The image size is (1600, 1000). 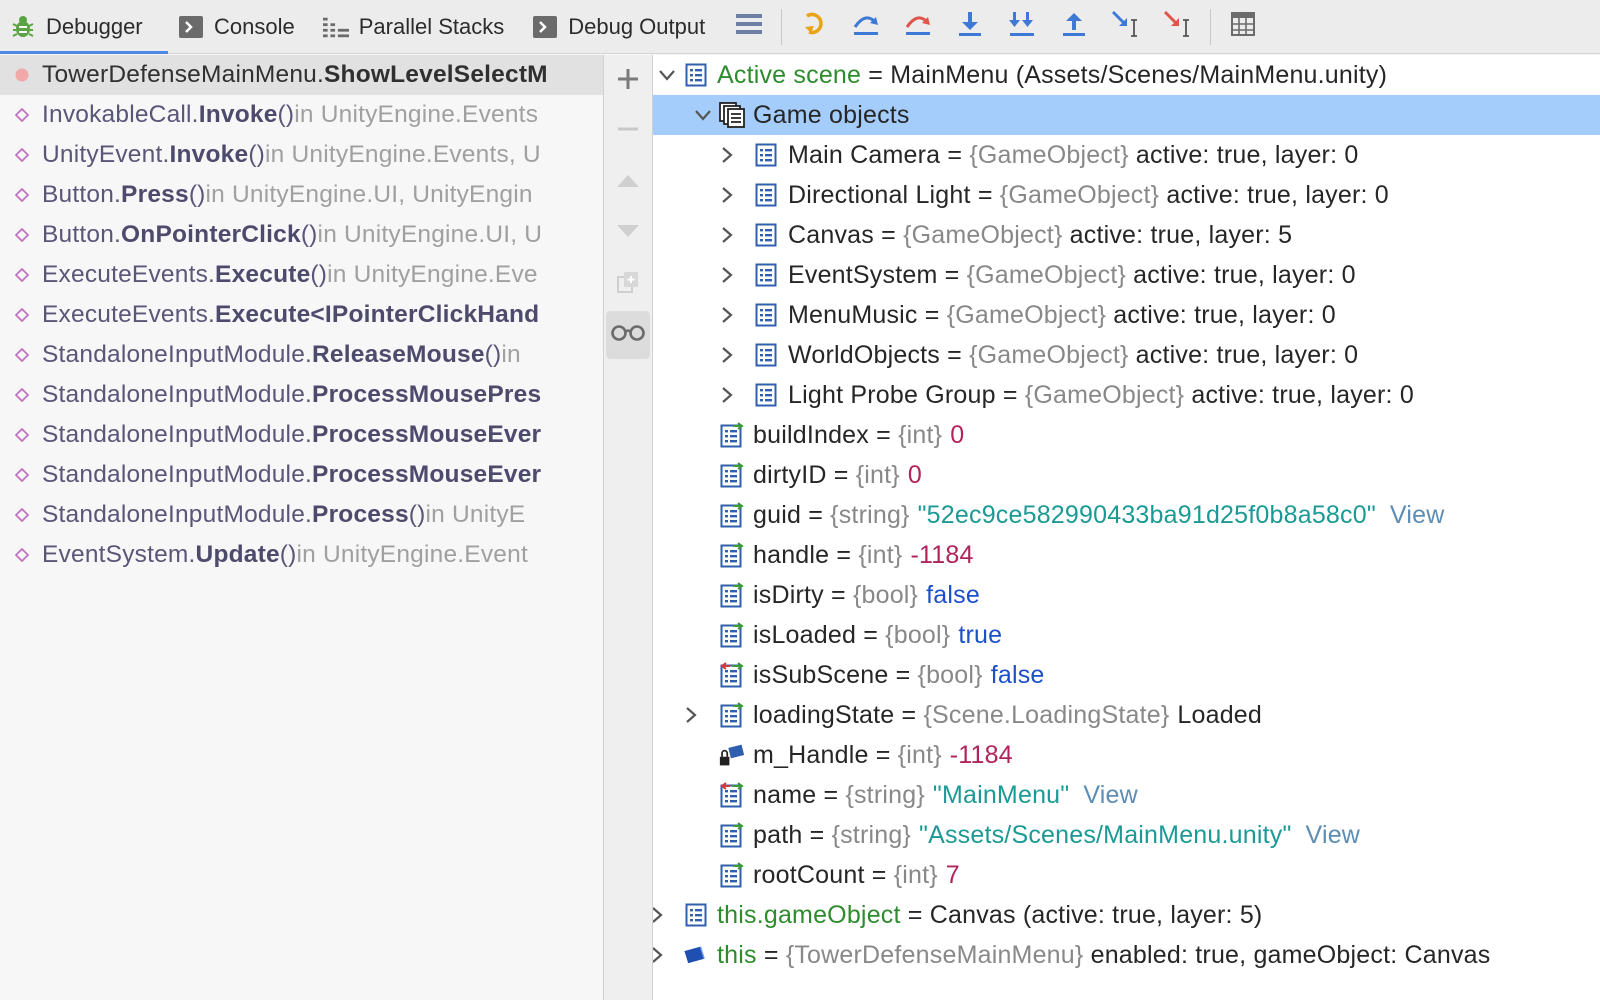 What do you see at coordinates (84, 27) in the screenshot?
I see `tab-debugger: Debugger` at bounding box center [84, 27].